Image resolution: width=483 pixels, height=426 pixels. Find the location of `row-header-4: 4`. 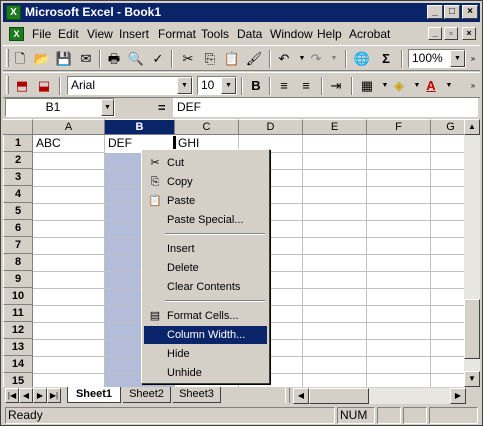

row-header-4: 4 is located at coordinates (18, 194).